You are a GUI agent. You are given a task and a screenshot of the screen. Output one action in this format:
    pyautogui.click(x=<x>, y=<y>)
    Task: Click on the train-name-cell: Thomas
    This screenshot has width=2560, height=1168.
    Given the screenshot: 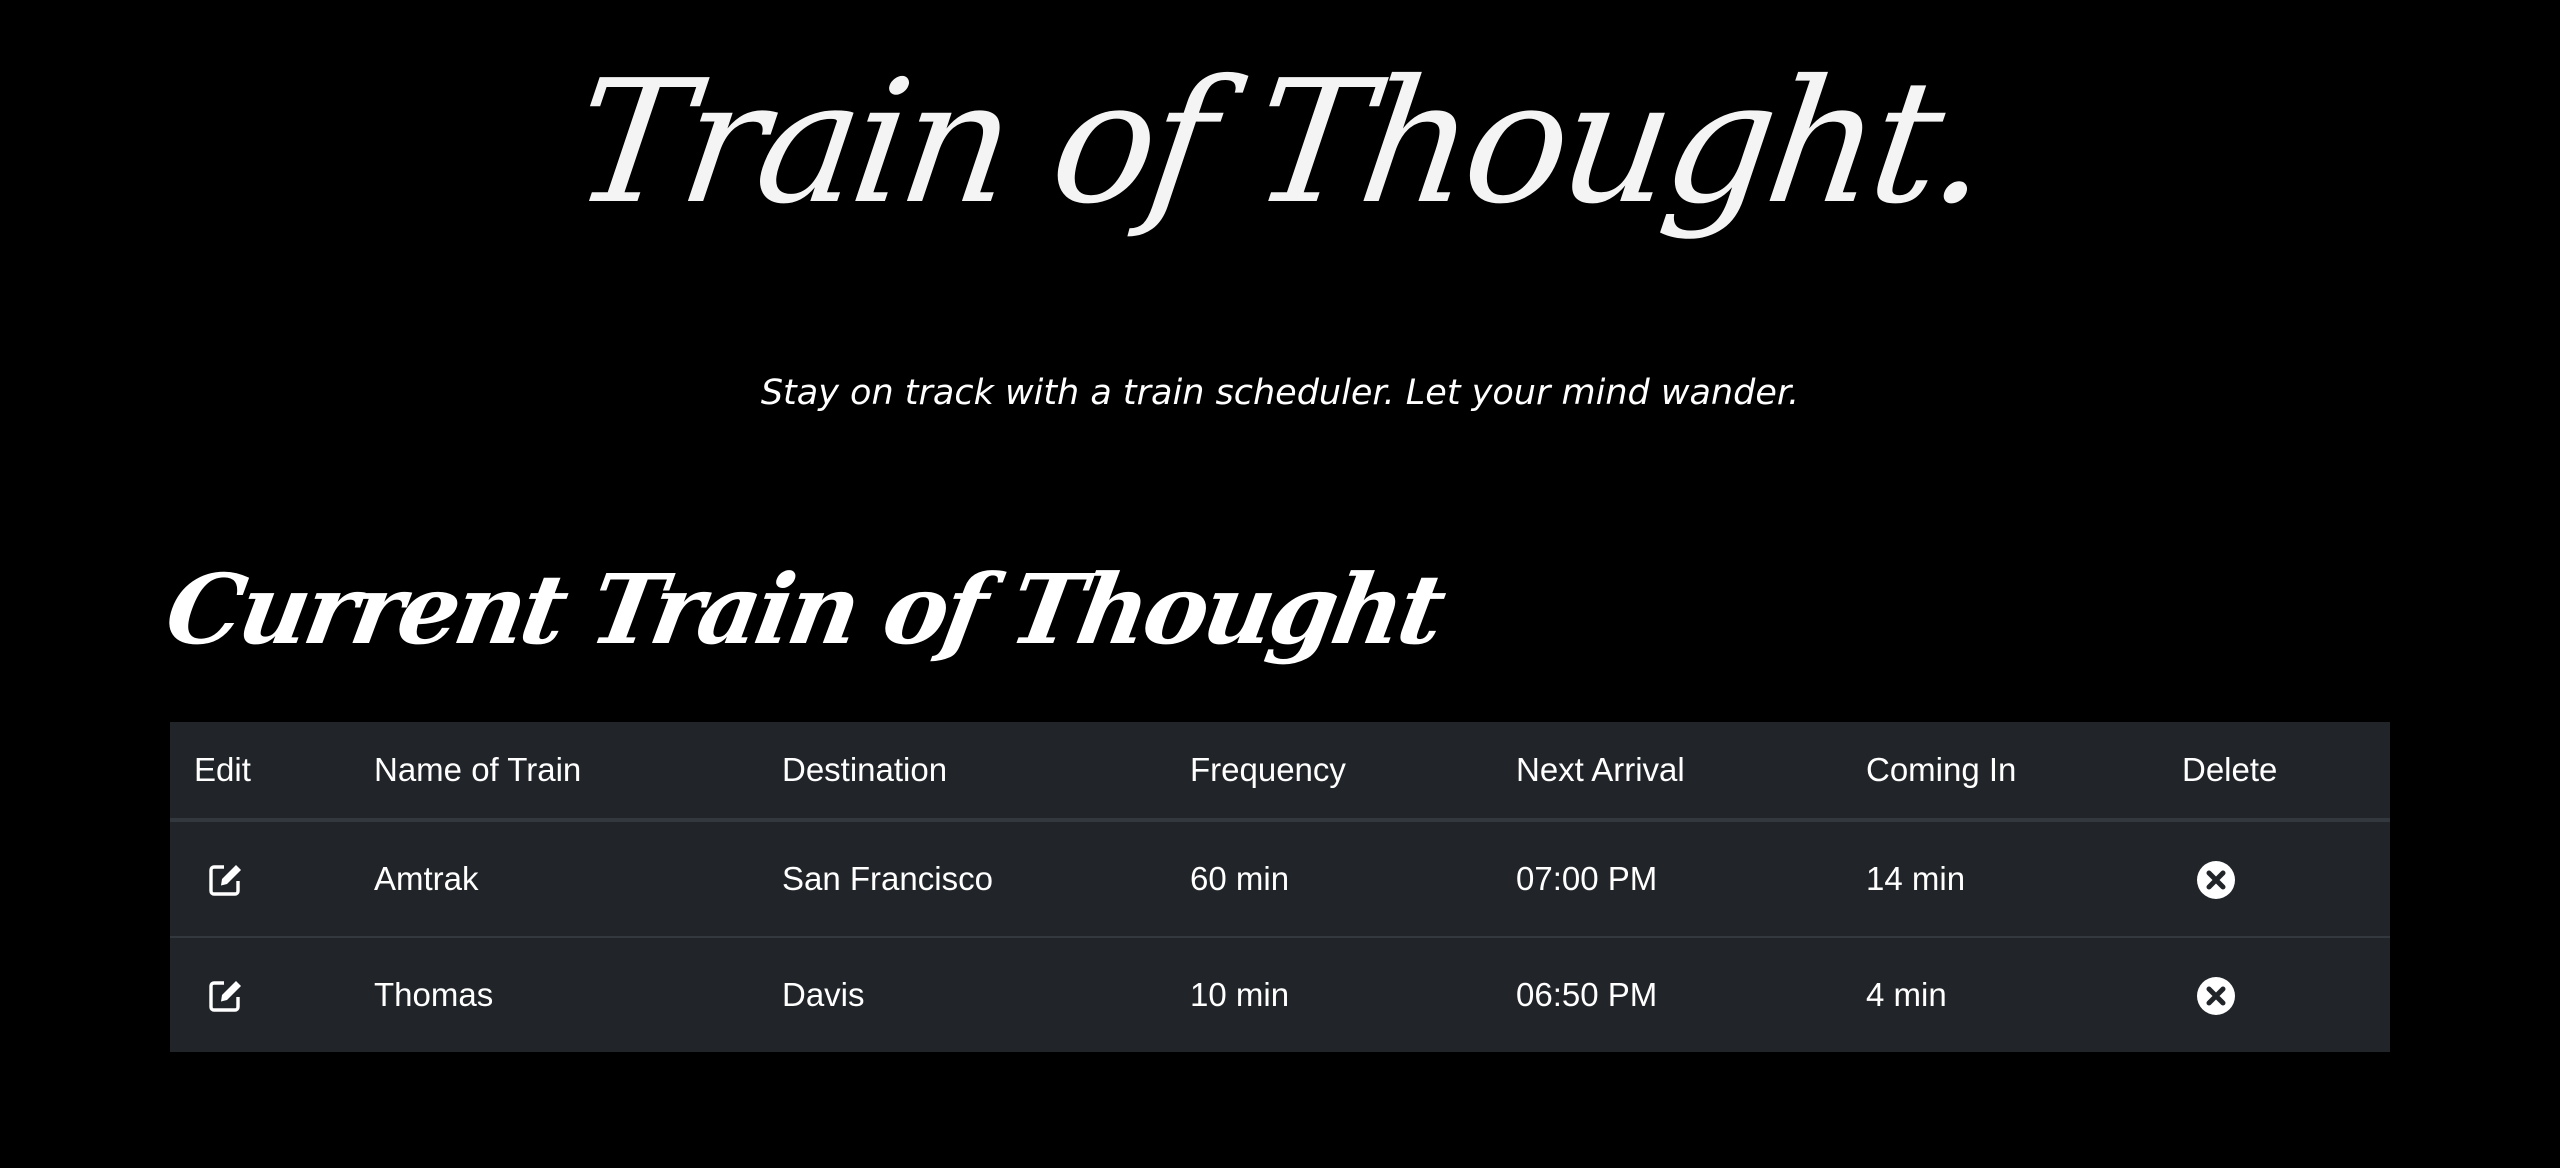 What is the action you would take?
    pyautogui.click(x=554, y=994)
    